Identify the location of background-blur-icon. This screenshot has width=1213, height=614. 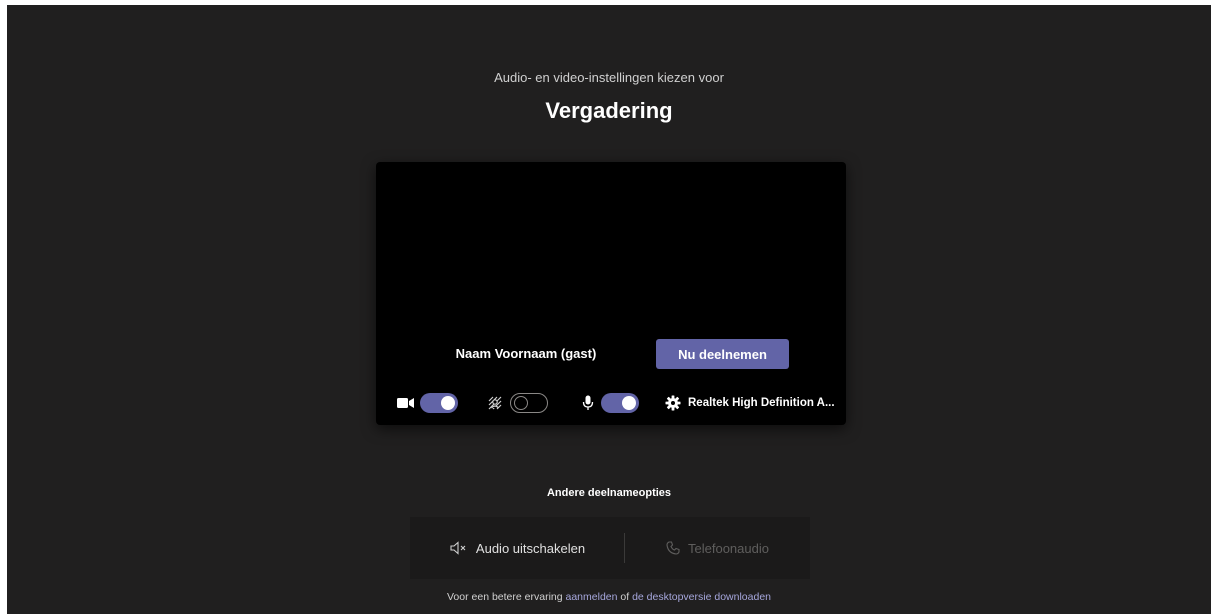
(495, 403).